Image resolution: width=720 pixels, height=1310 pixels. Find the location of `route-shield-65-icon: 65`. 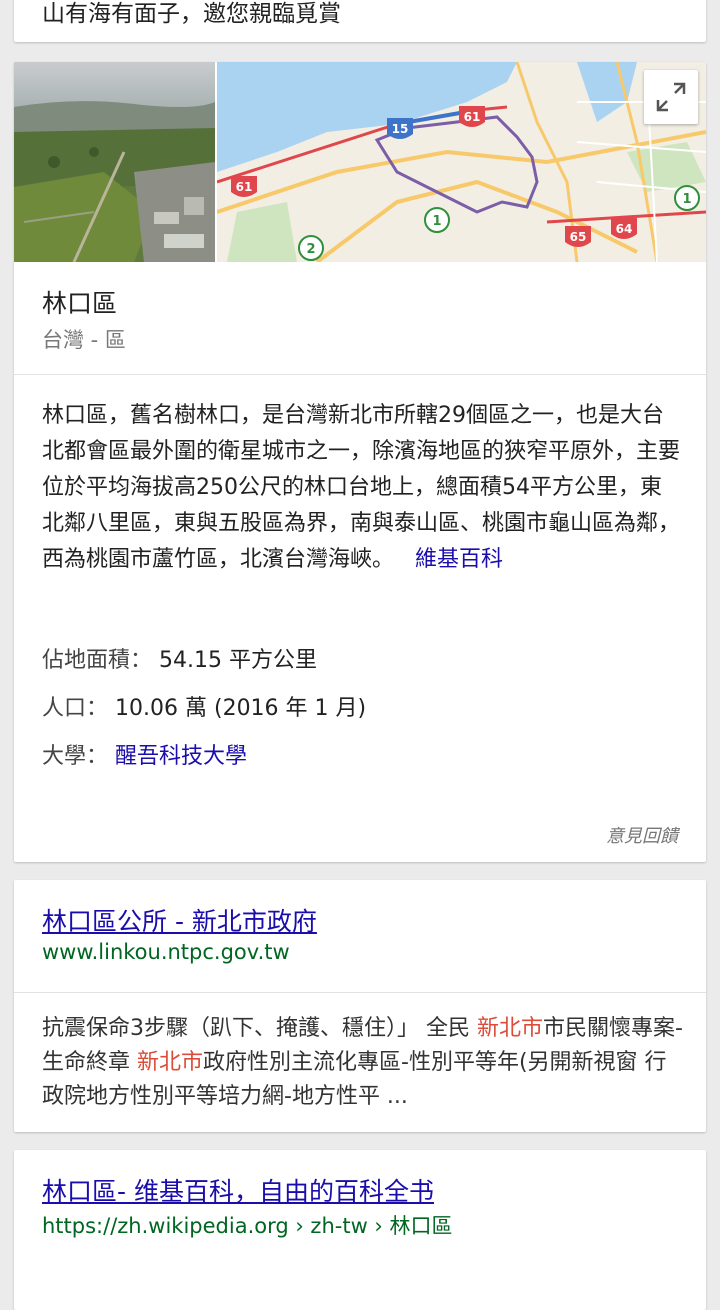

route-shield-65-icon: 65 is located at coordinates (578, 236).